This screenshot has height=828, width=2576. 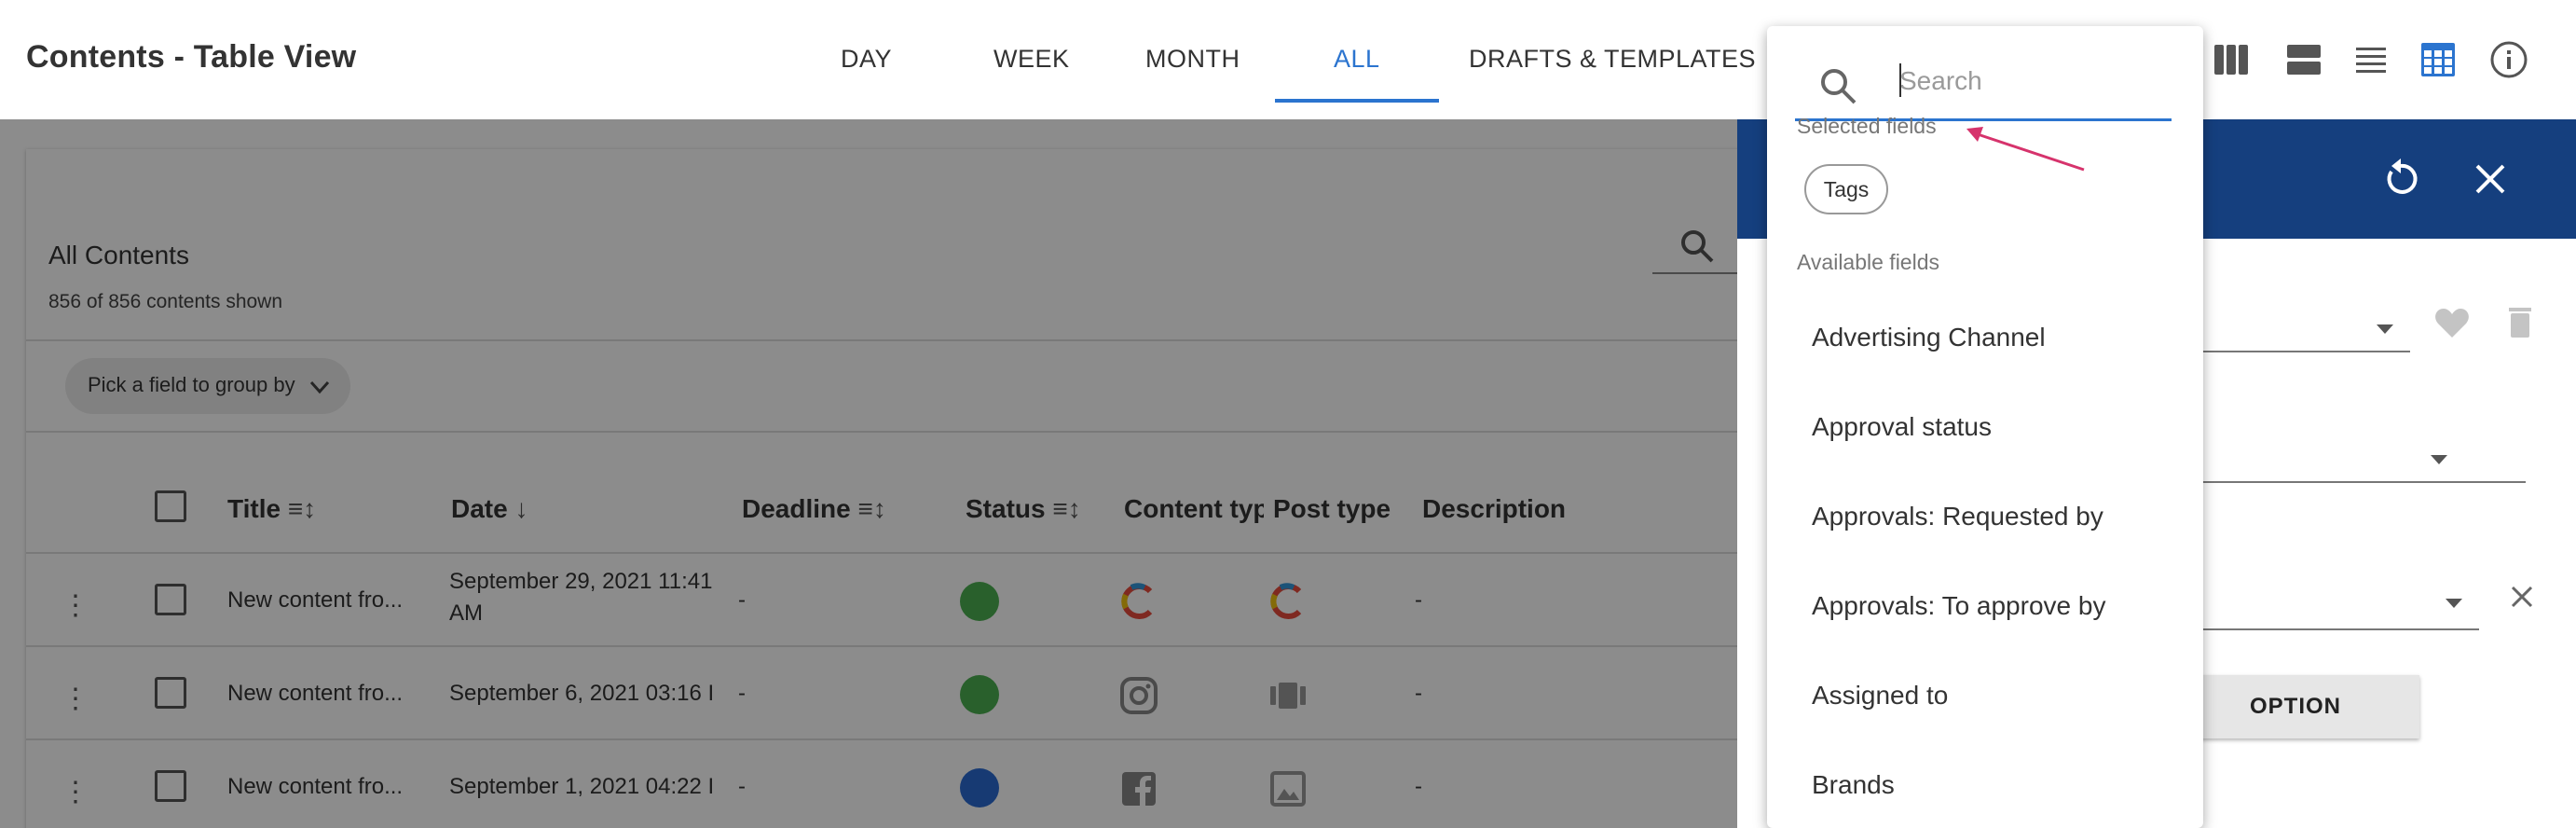 What do you see at coordinates (191, 57) in the screenshot?
I see `page-title: Contents - Table View` at bounding box center [191, 57].